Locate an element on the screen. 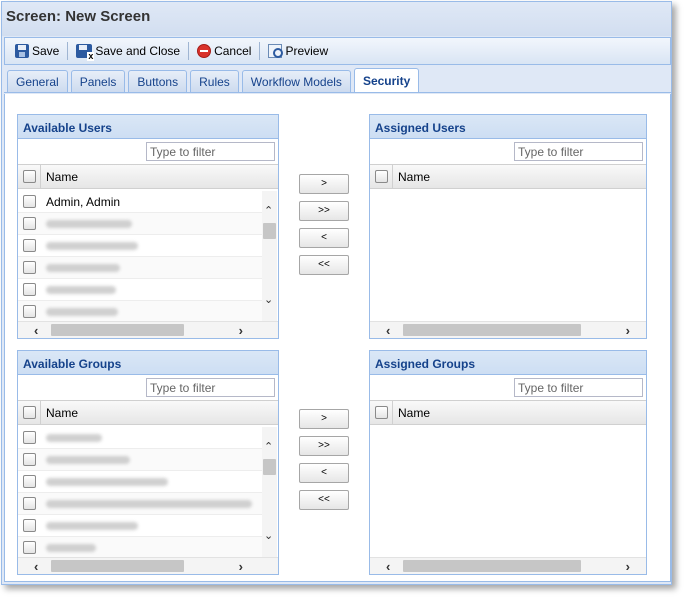 The image size is (689, 603). cancel-label: Cancel is located at coordinates (233, 51).